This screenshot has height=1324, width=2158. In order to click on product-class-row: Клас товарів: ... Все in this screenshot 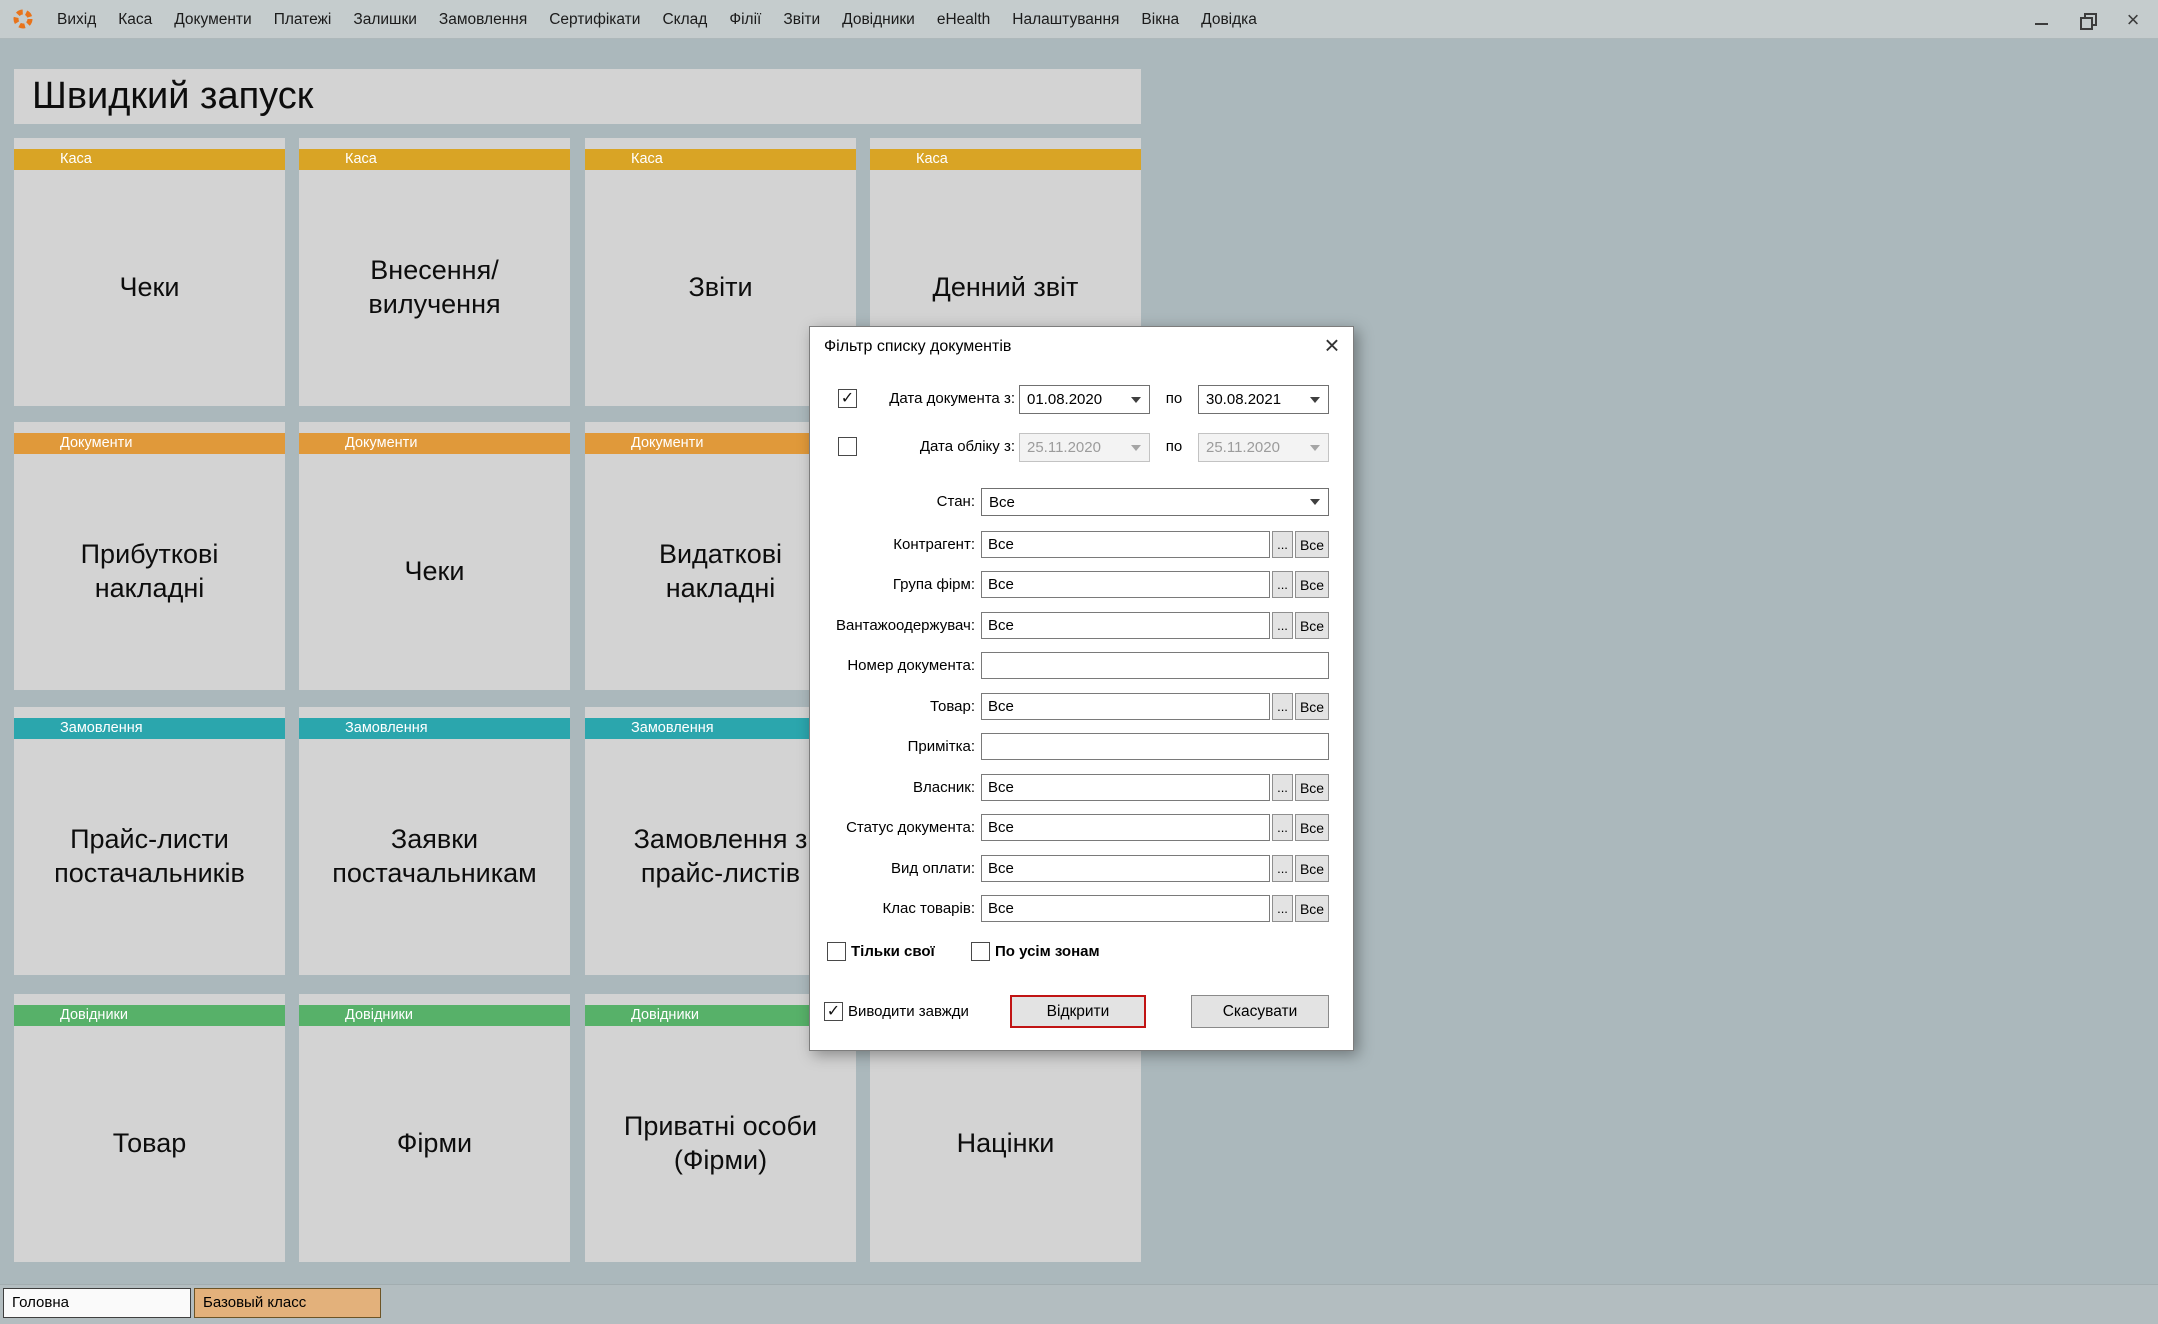, I will do `click(1082, 908)`.